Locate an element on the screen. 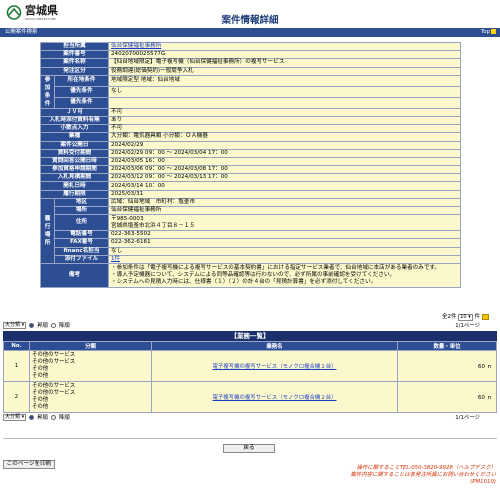 The image size is (500, 491). address: 宮城県塩釜市北浜４丁目８－１５ is located at coordinates (153, 225).